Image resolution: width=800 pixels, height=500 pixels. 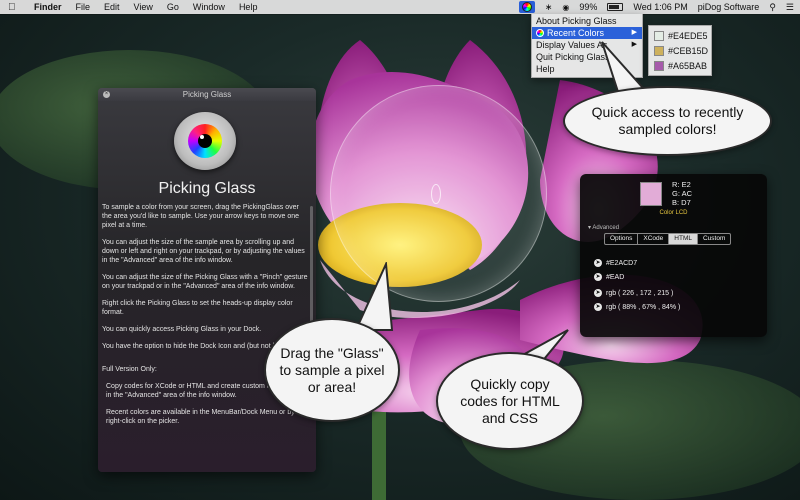 I want to click on rgb-readout: R: E2 G: AC B: D7, so click(x=682, y=193).